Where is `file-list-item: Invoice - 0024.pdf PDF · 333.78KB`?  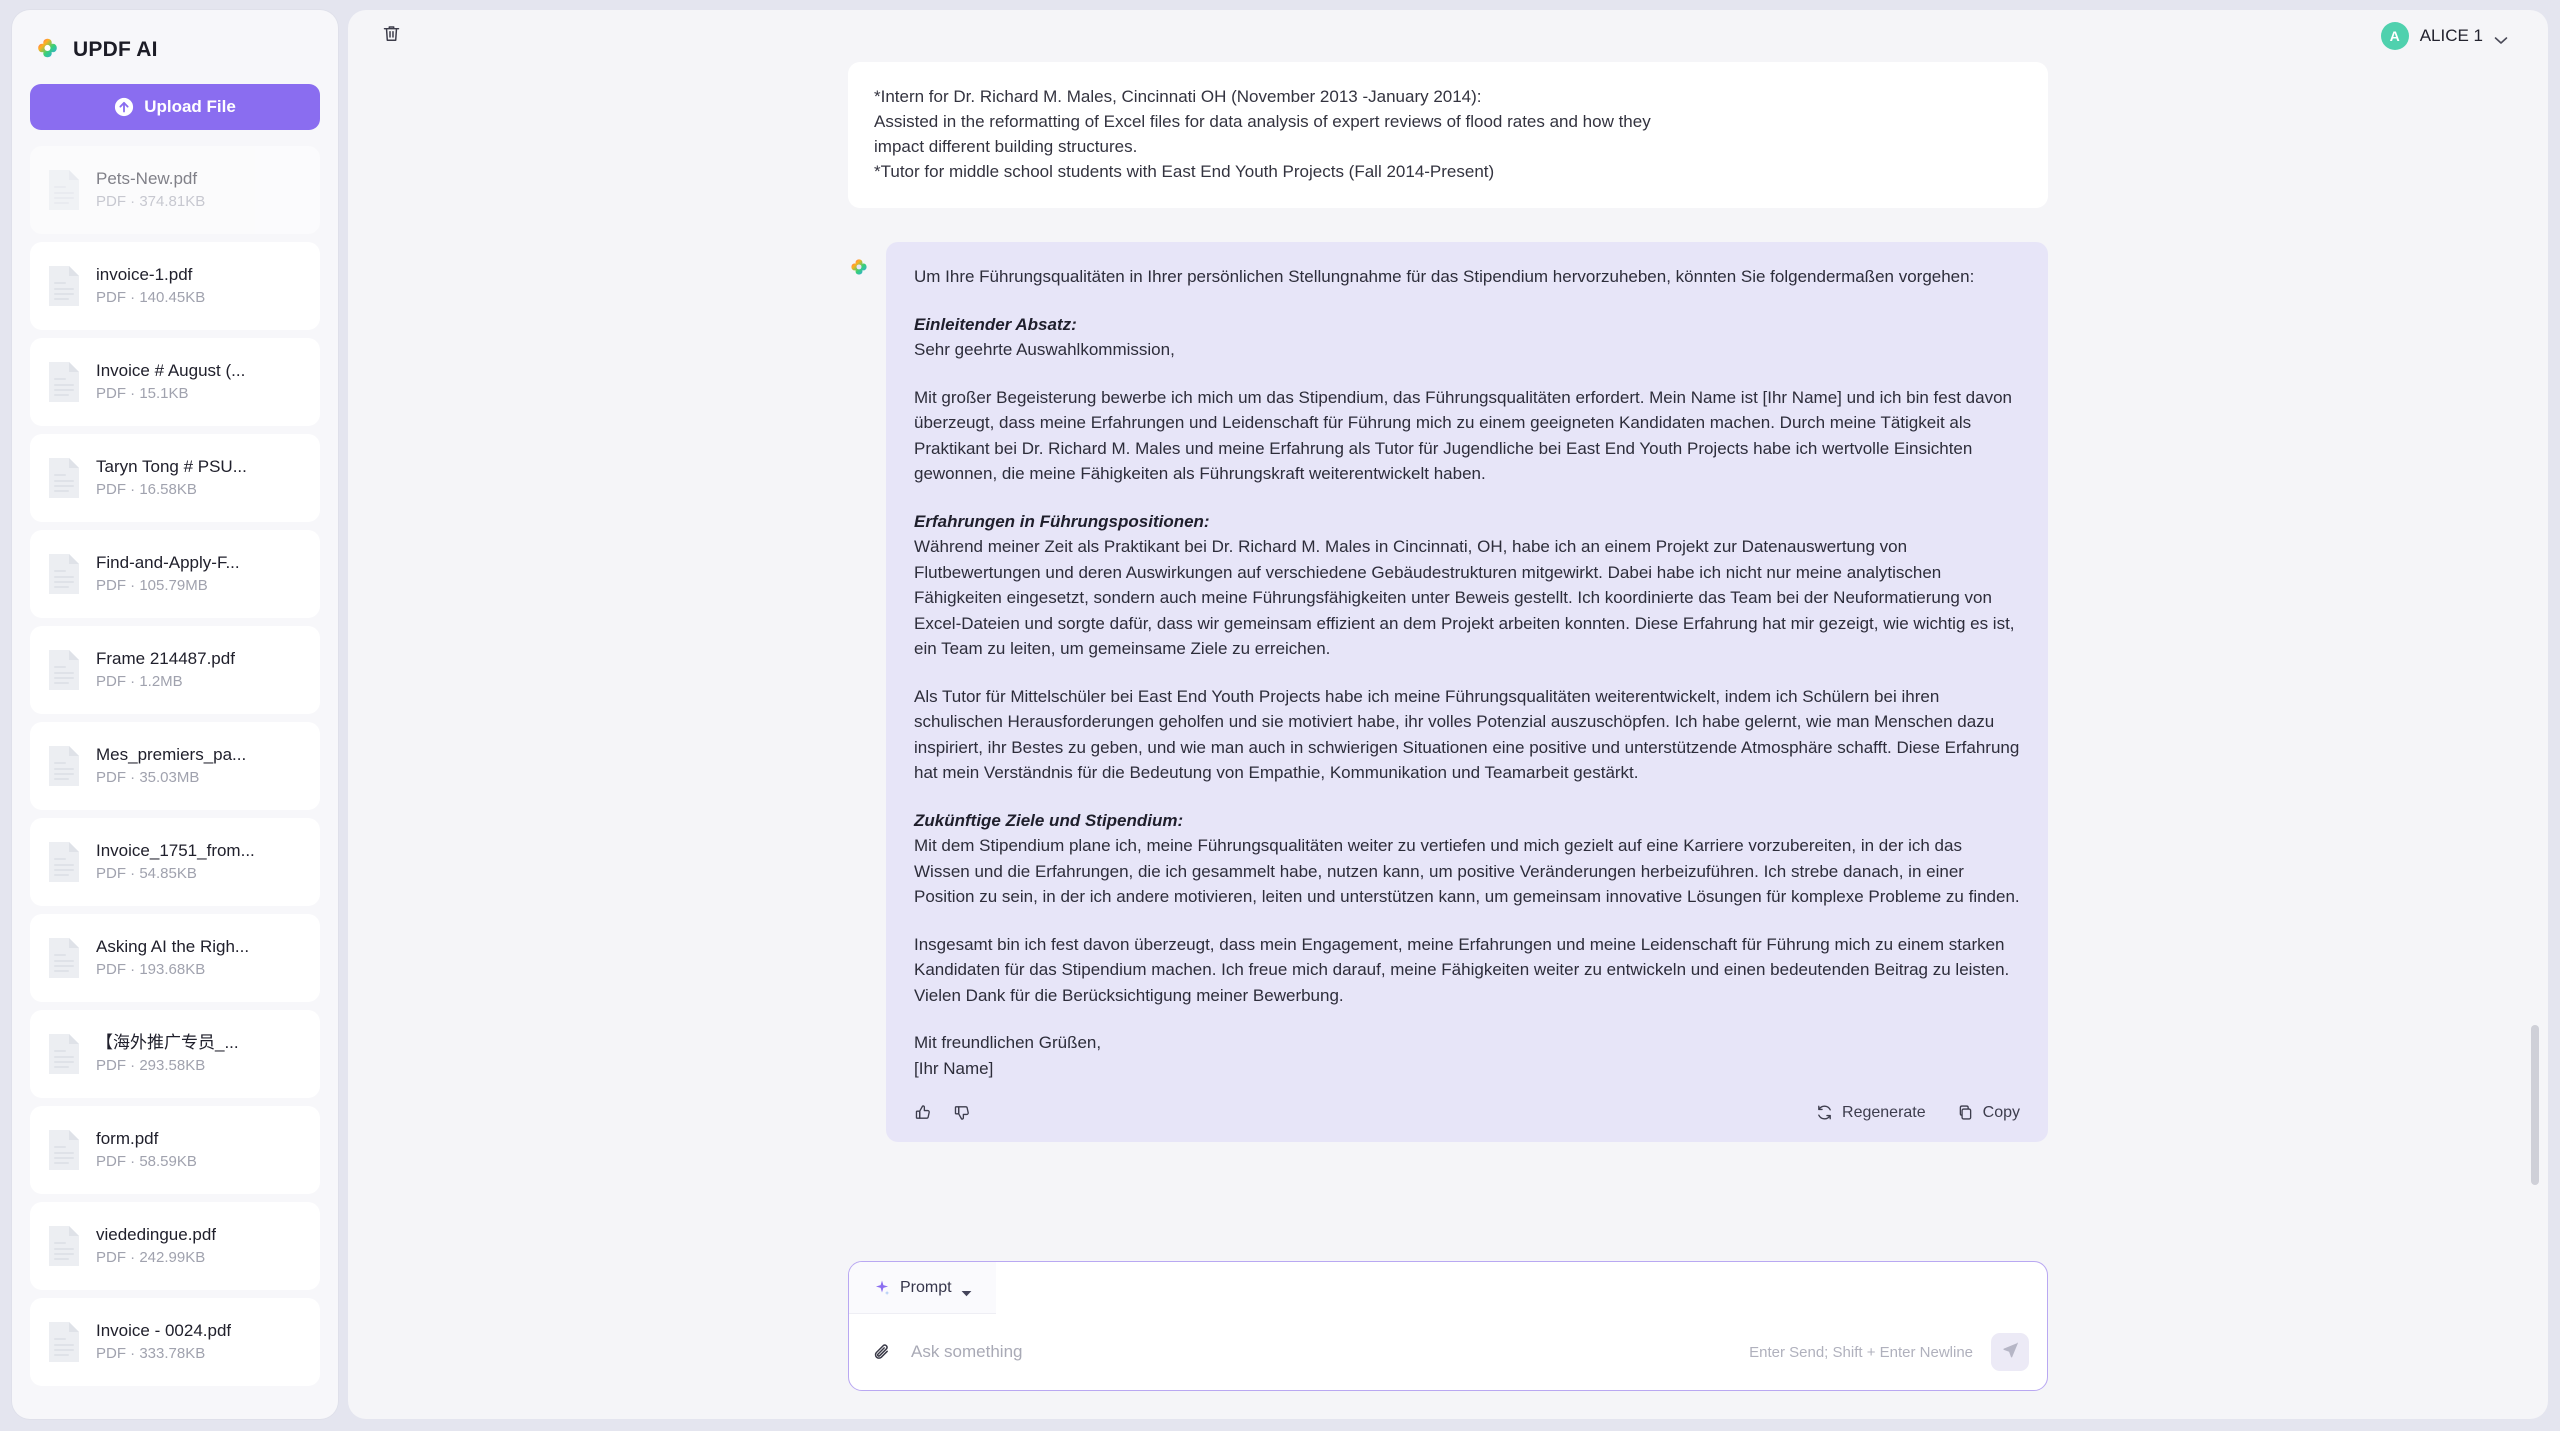 file-list-item: Invoice - 0024.pdf PDF · 333.78KB is located at coordinates (175, 1342).